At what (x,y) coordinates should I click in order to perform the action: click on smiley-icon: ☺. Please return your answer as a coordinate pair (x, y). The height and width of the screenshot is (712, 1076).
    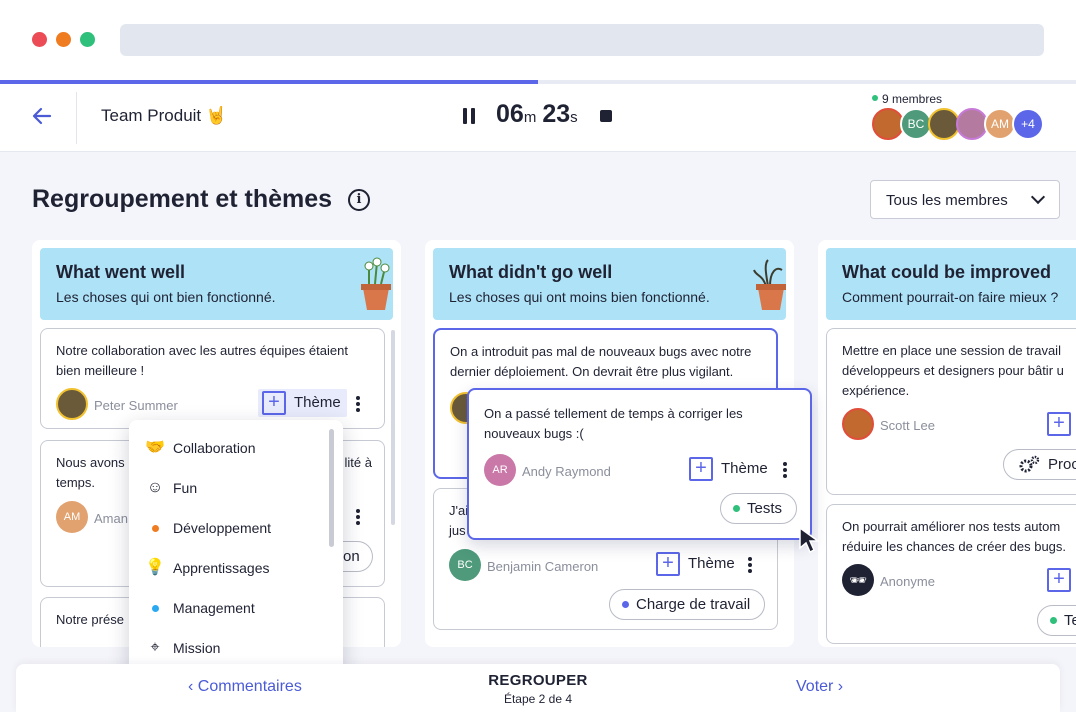
    Looking at the image, I should click on (155, 487).